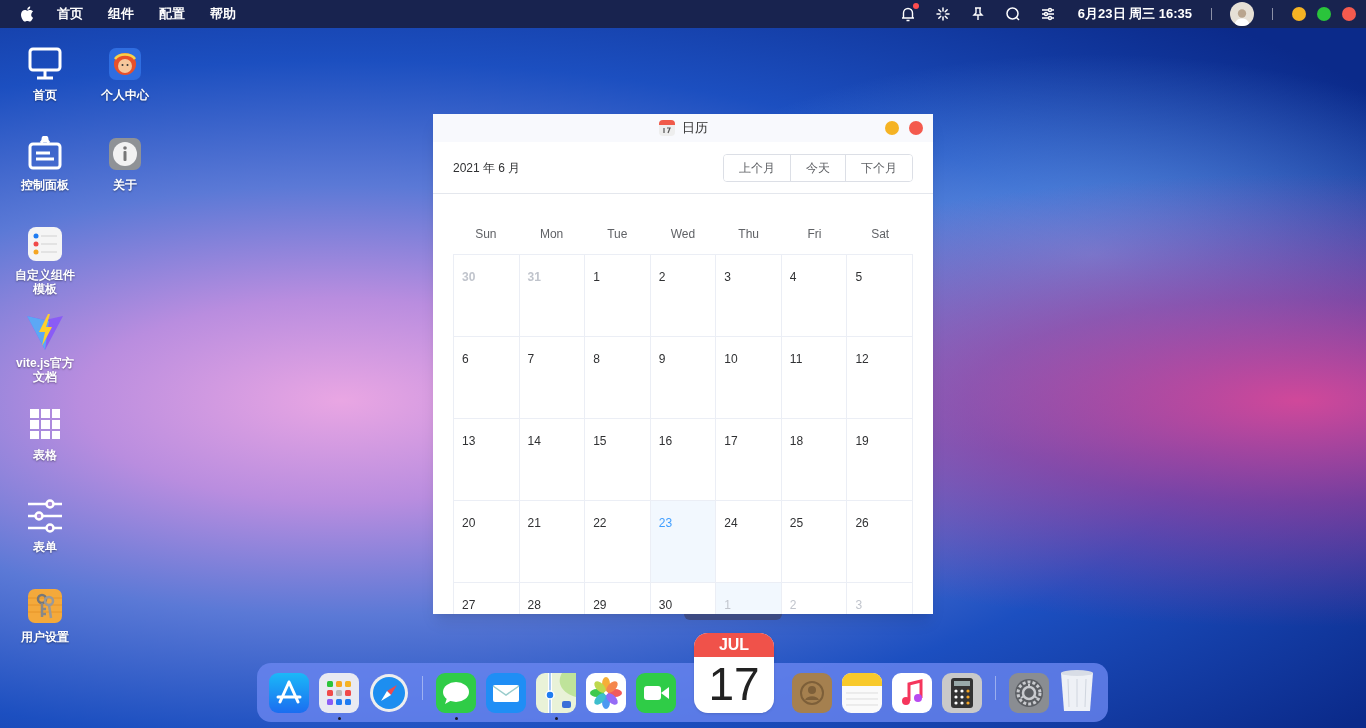  Describe the element at coordinates (552, 598) in the screenshot. I see `day-cell: 28` at that location.